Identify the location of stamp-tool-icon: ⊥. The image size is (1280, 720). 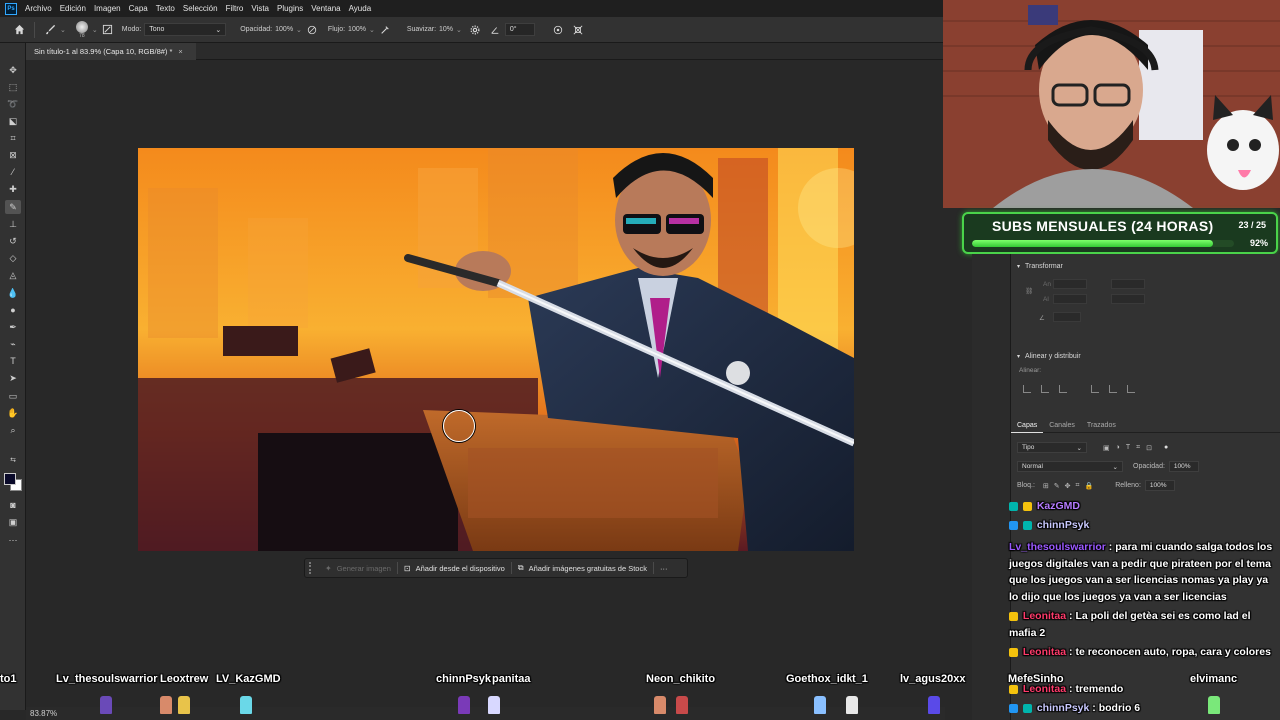
(13, 224).